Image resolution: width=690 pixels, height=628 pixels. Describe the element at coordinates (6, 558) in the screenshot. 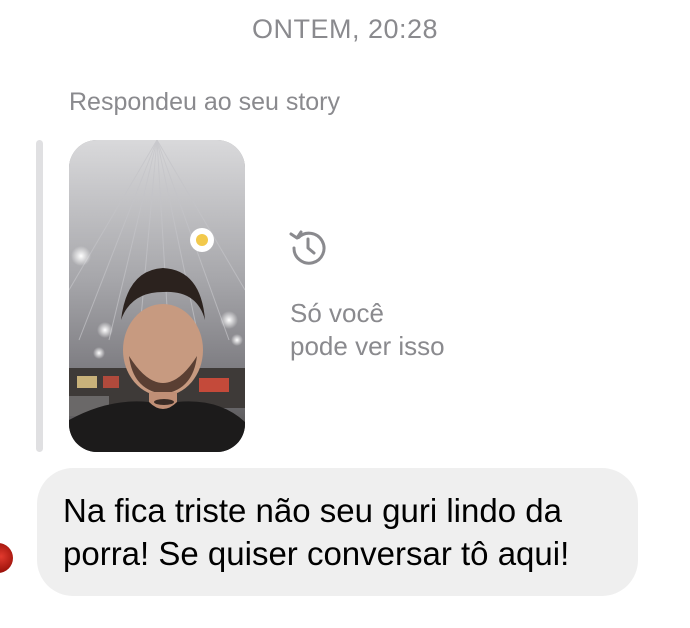

I see `sender-avatar` at that location.